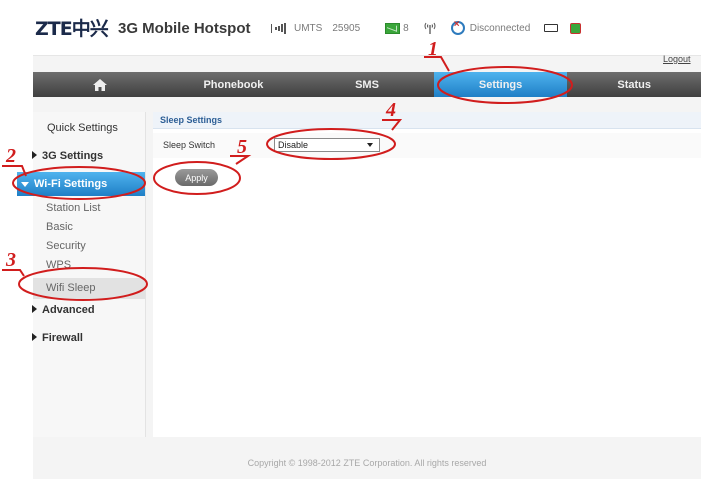  I want to click on sidebar-3g-settings: 3G Settings, so click(67, 156).